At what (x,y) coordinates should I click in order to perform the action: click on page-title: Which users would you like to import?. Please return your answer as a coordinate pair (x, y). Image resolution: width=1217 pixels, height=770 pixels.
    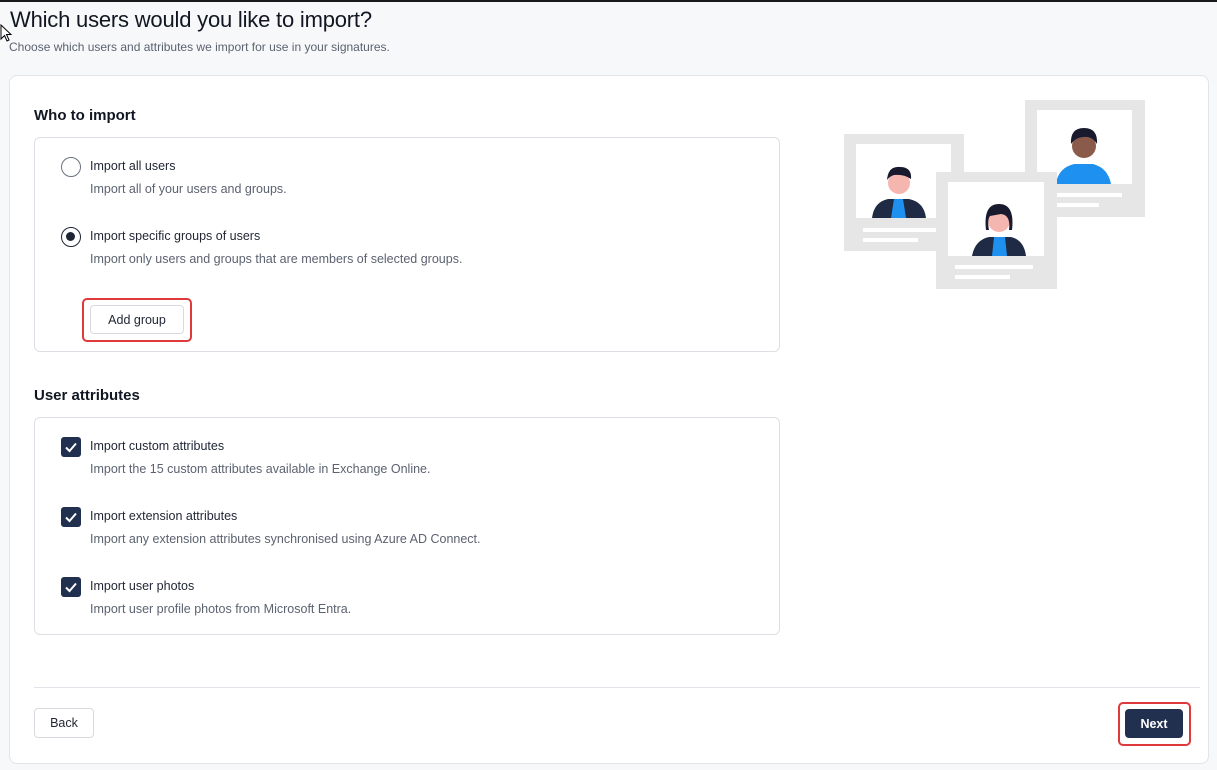
    Looking at the image, I should click on (191, 19).